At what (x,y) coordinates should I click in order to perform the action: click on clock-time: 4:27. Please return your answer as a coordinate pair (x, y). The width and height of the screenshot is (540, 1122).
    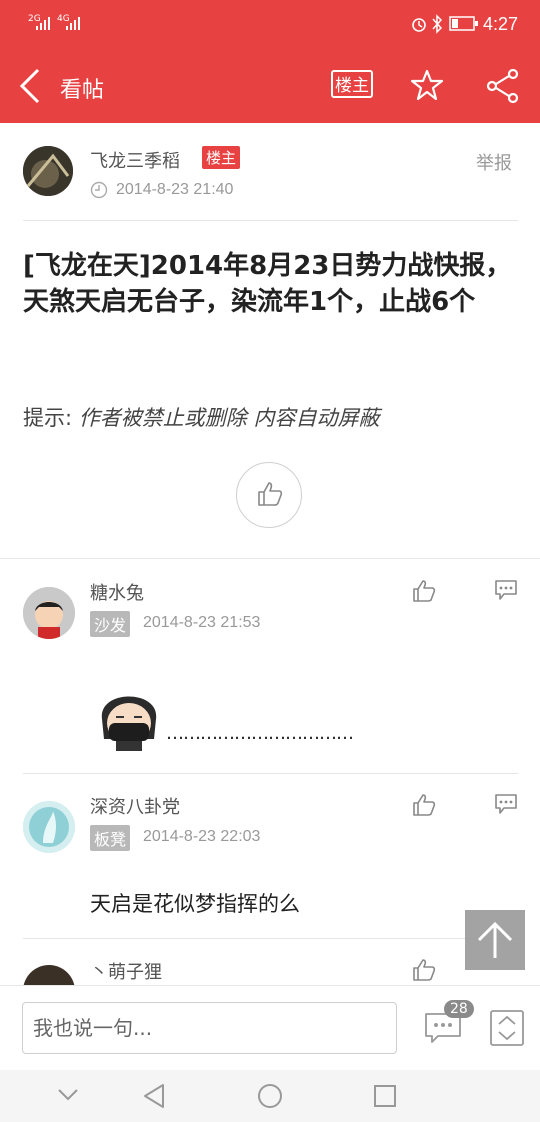
    Looking at the image, I should click on (501, 24).